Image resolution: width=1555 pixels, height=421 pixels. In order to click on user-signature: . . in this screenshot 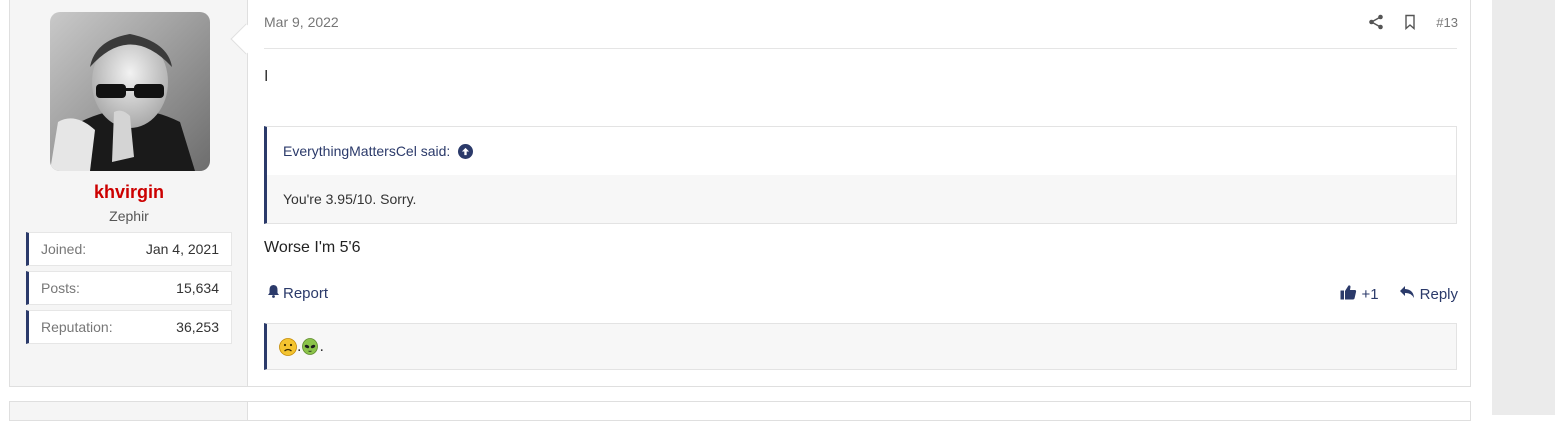, I will do `click(860, 346)`.